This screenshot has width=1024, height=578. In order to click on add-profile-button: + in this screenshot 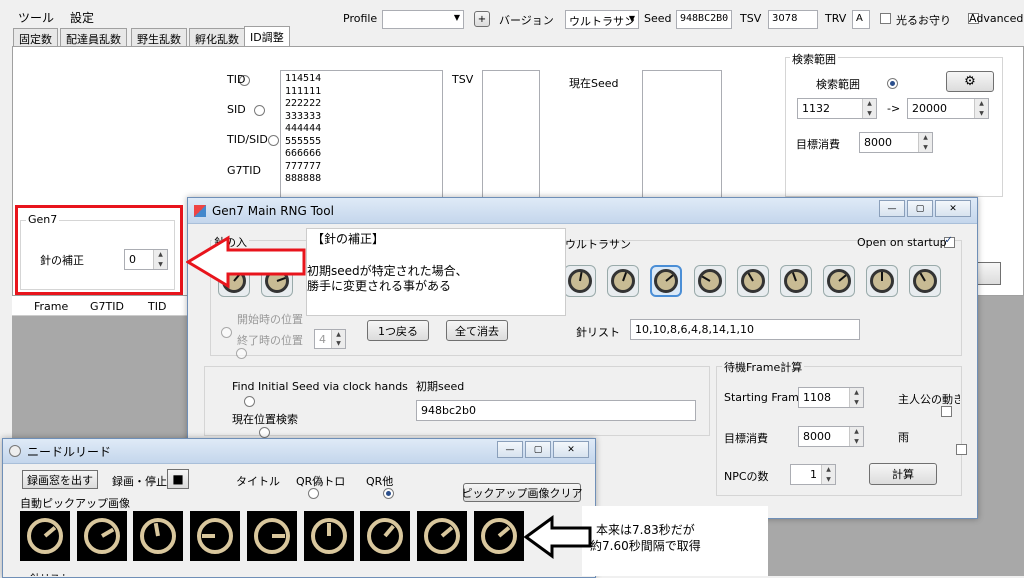, I will do `click(482, 19)`.